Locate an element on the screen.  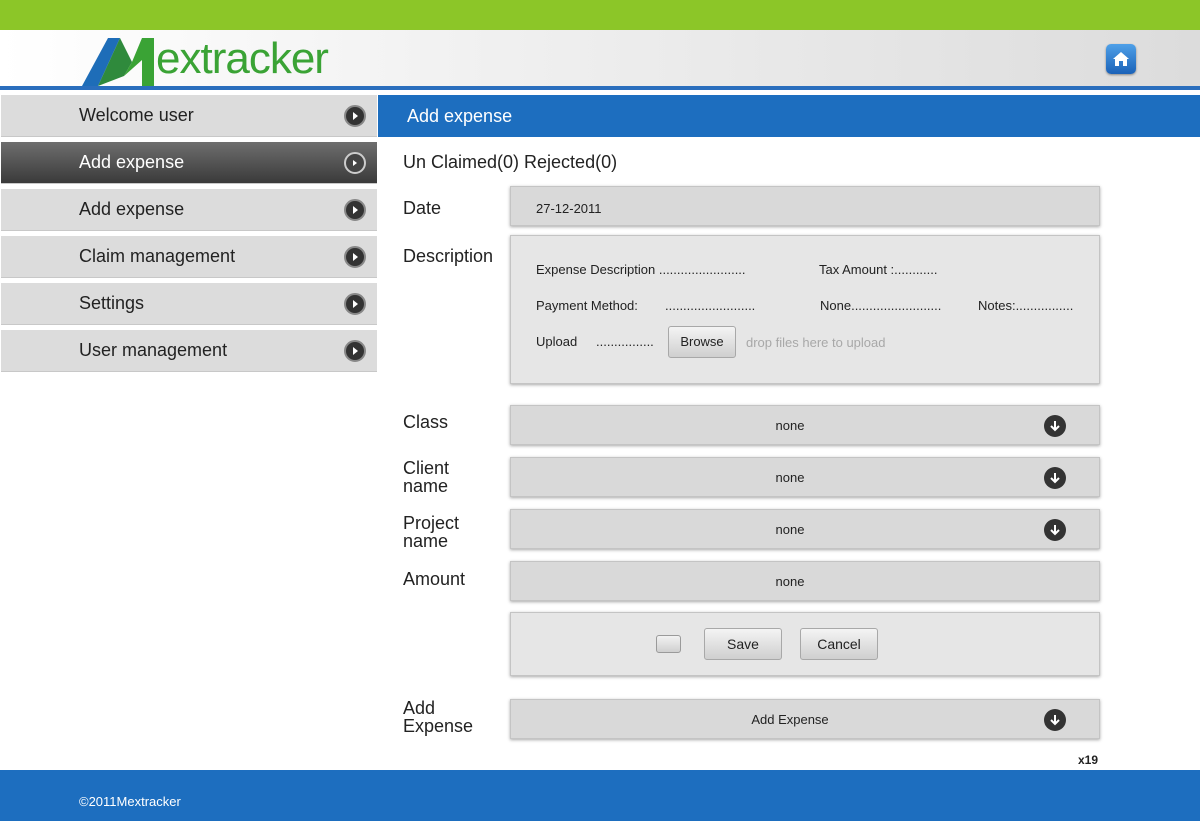
add-expense-select: Add Expense is located at coordinates (805, 719).